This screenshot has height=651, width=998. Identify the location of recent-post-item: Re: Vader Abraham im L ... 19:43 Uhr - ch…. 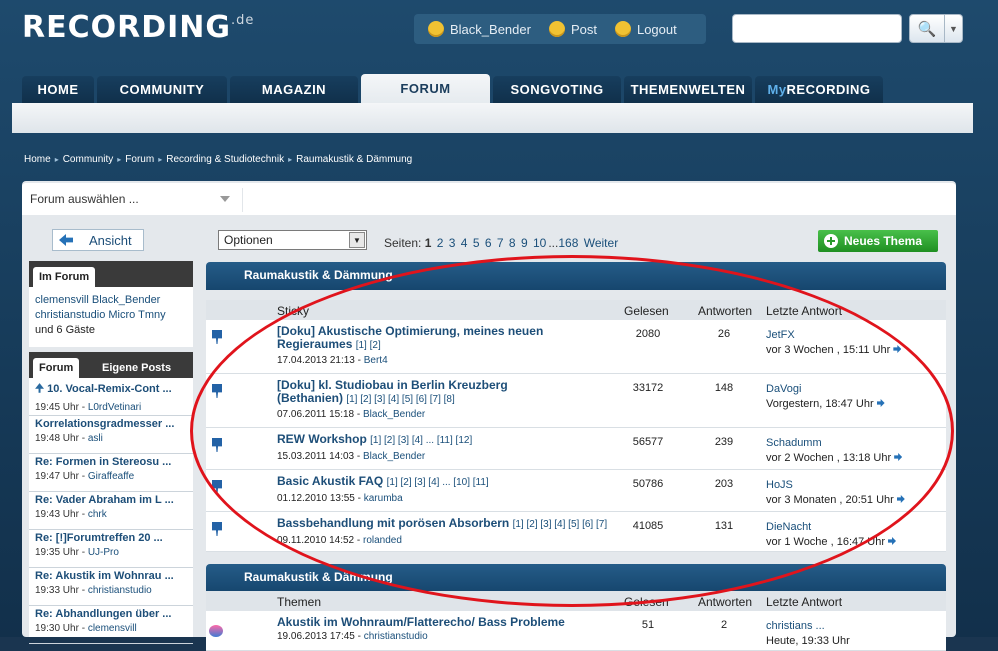
(111, 511).